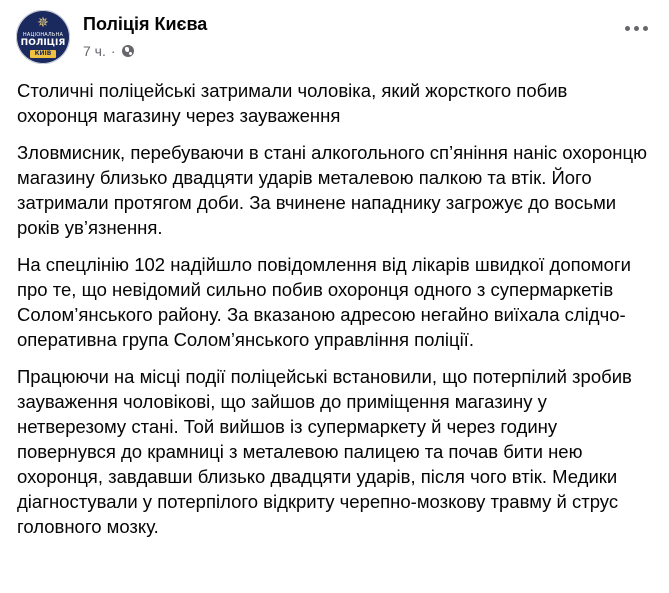 Image resolution: width=669 pixels, height=593 pixels. What do you see at coordinates (127, 51) in the screenshot?
I see `globe-icon` at bounding box center [127, 51].